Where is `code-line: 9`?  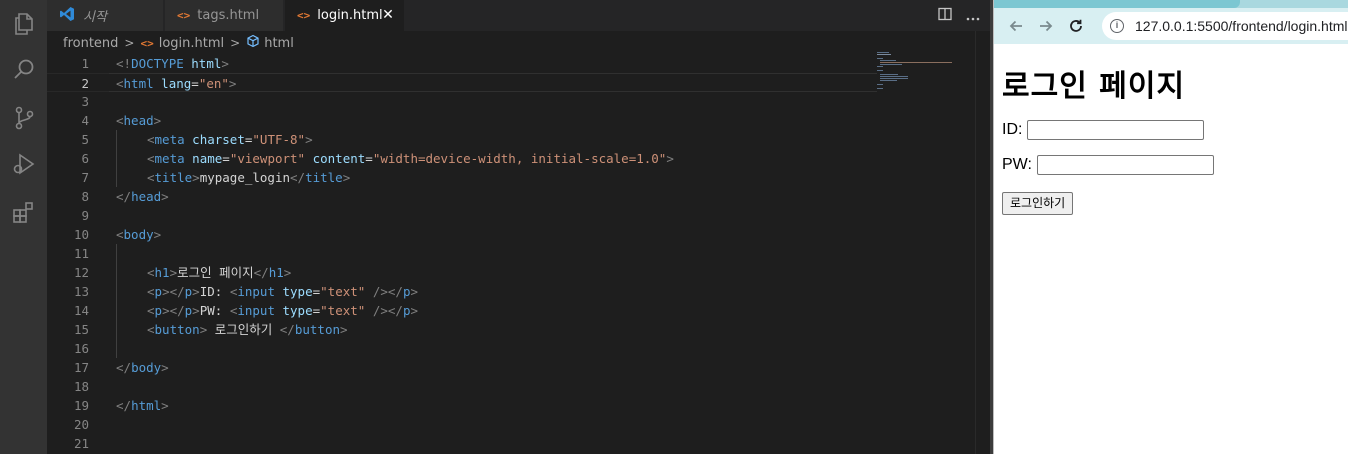
code-line: 9 is located at coordinates (462, 215).